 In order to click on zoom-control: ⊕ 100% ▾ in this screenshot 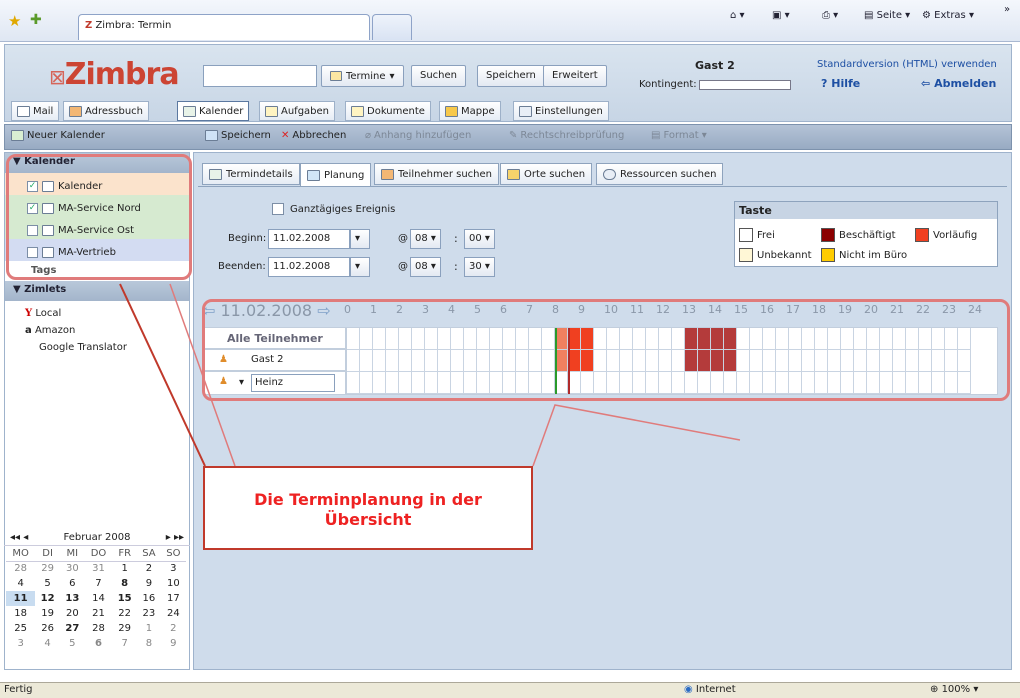, I will do `click(954, 689)`.